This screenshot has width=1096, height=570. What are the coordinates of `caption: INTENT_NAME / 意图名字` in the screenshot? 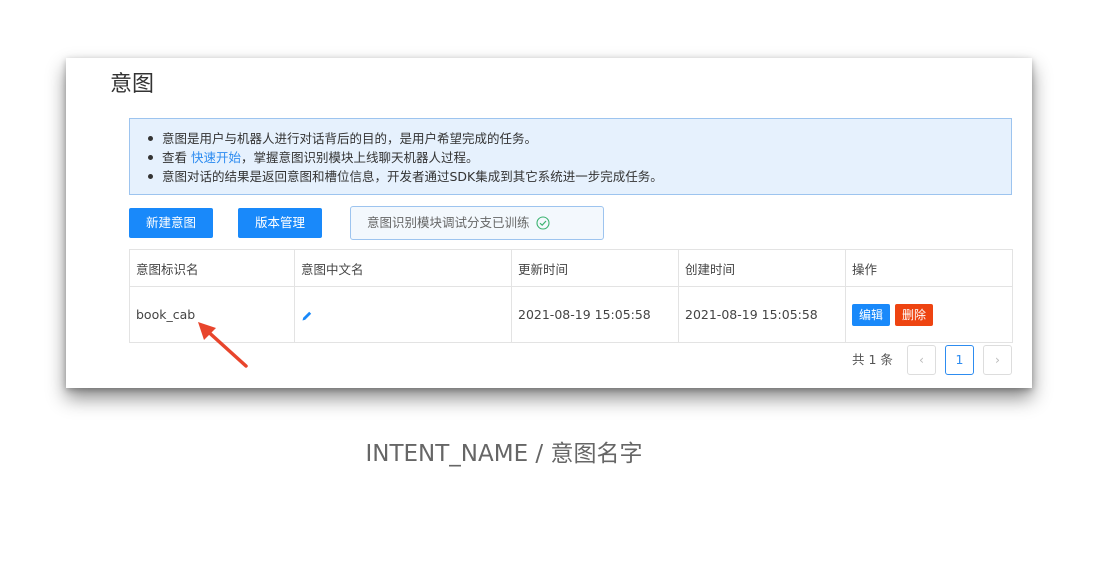 It's located at (504, 454).